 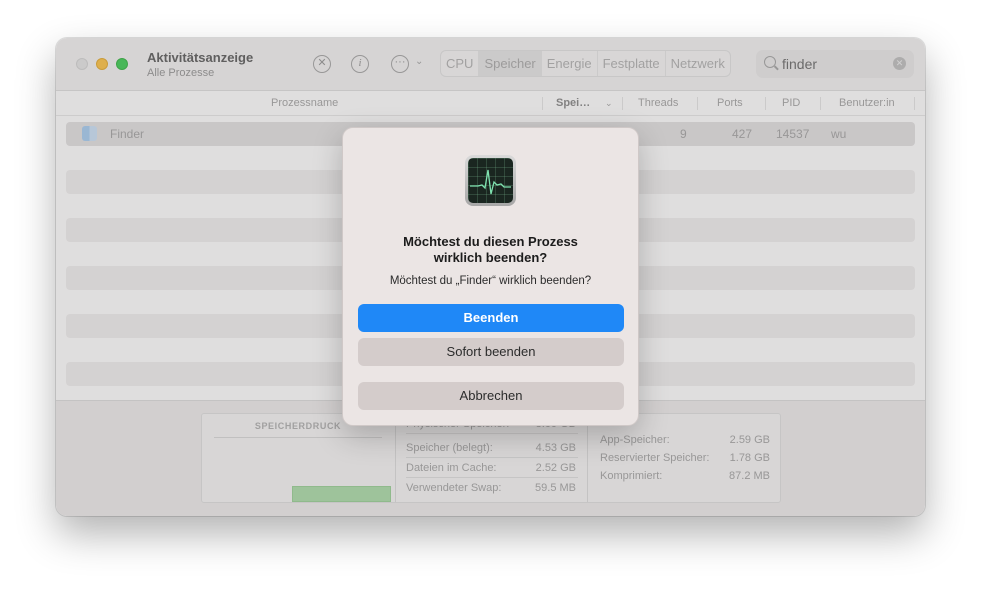 I want to click on dialog-title-line-1: Möchtest du diesen Prozess, so click(x=490, y=241).